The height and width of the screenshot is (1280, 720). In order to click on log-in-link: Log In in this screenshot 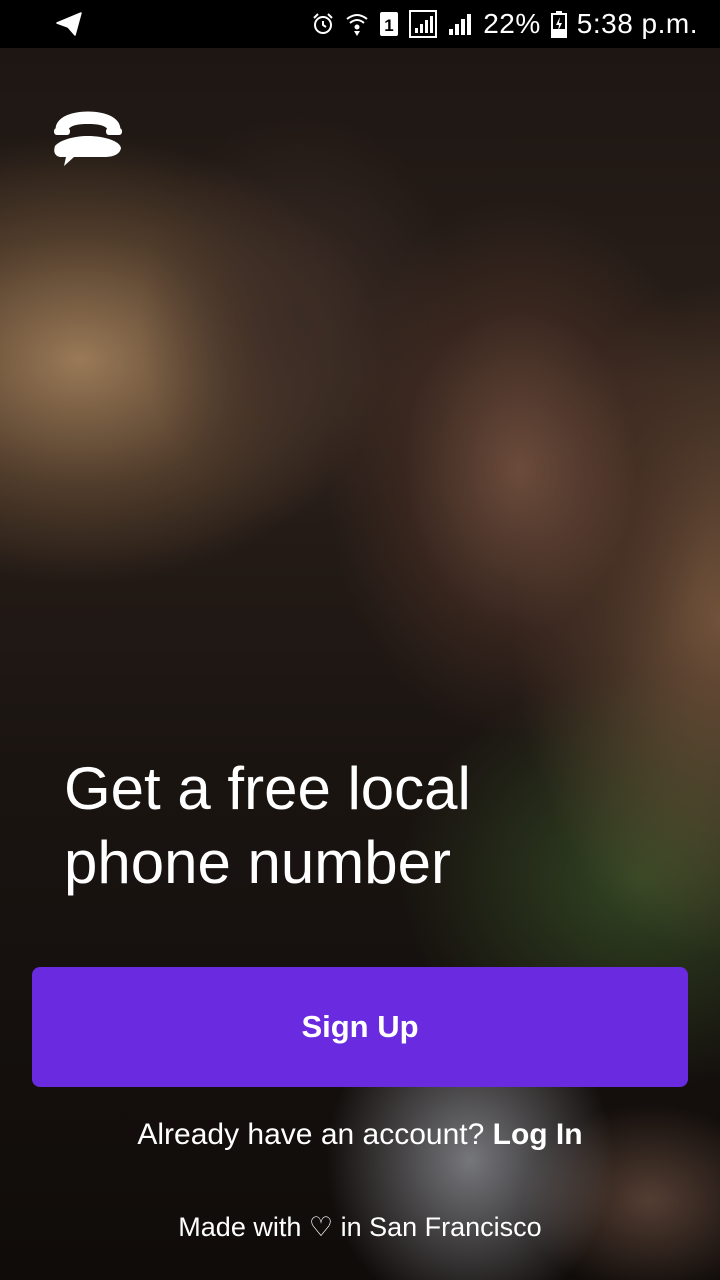, I will do `click(538, 1134)`.